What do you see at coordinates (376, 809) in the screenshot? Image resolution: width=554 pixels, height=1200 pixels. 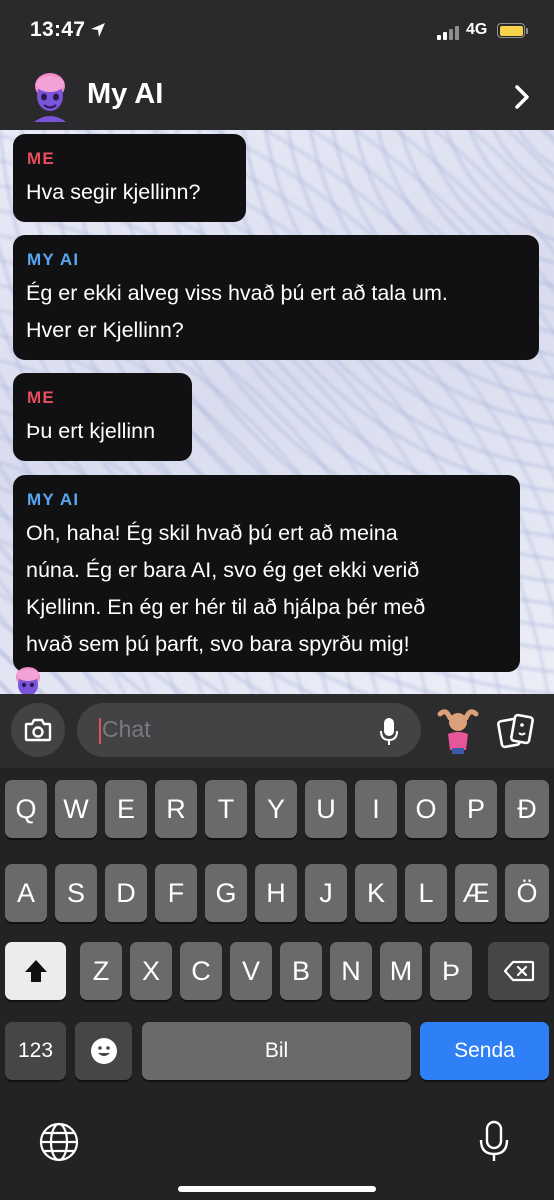 I see `key: I` at bounding box center [376, 809].